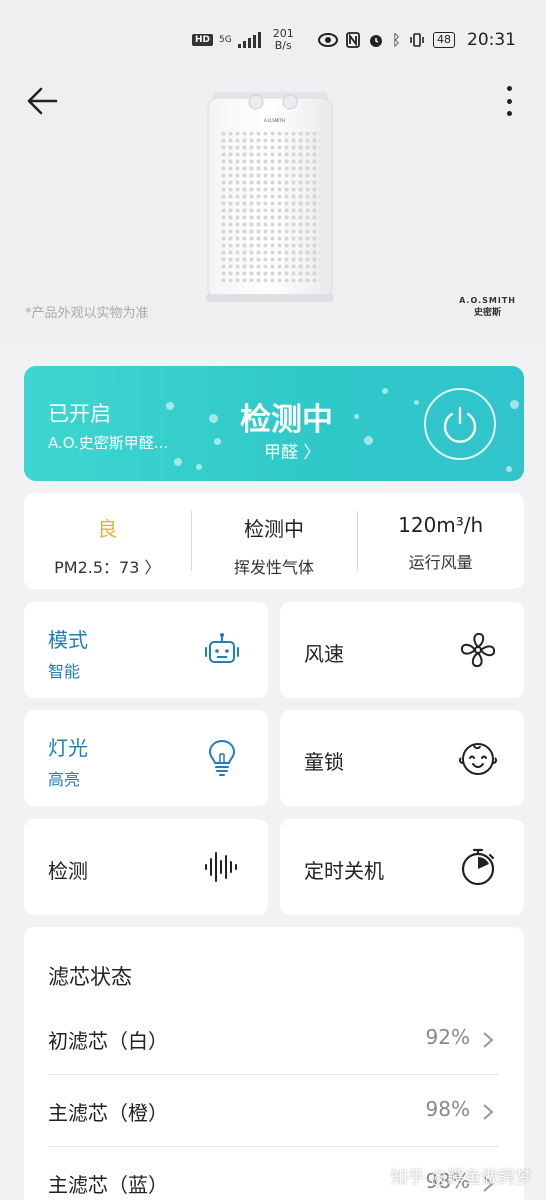 The width and height of the screenshot is (546, 1200). I want to click on metric-airflow: 120m³/h 运行风量, so click(440, 541).